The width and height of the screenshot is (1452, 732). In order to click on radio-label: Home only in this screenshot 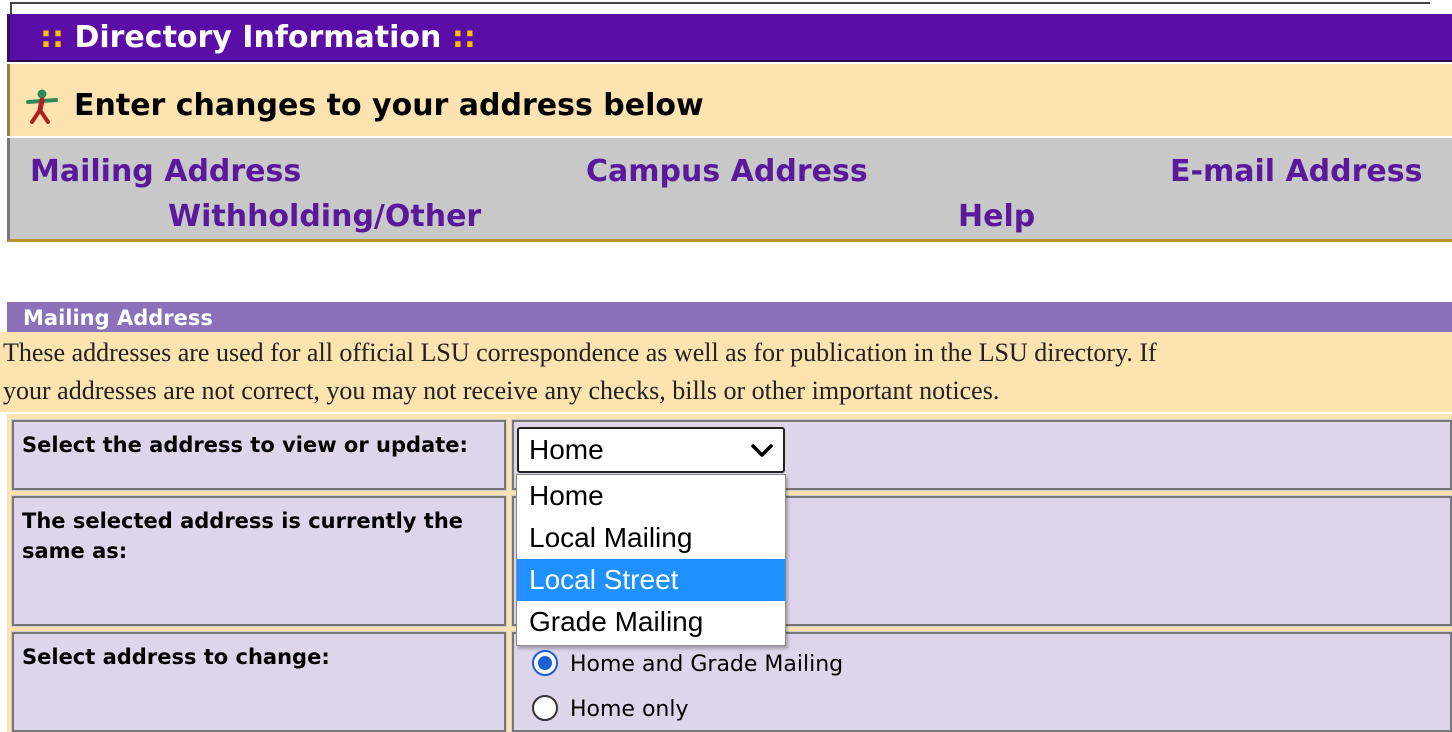, I will do `click(629, 709)`.